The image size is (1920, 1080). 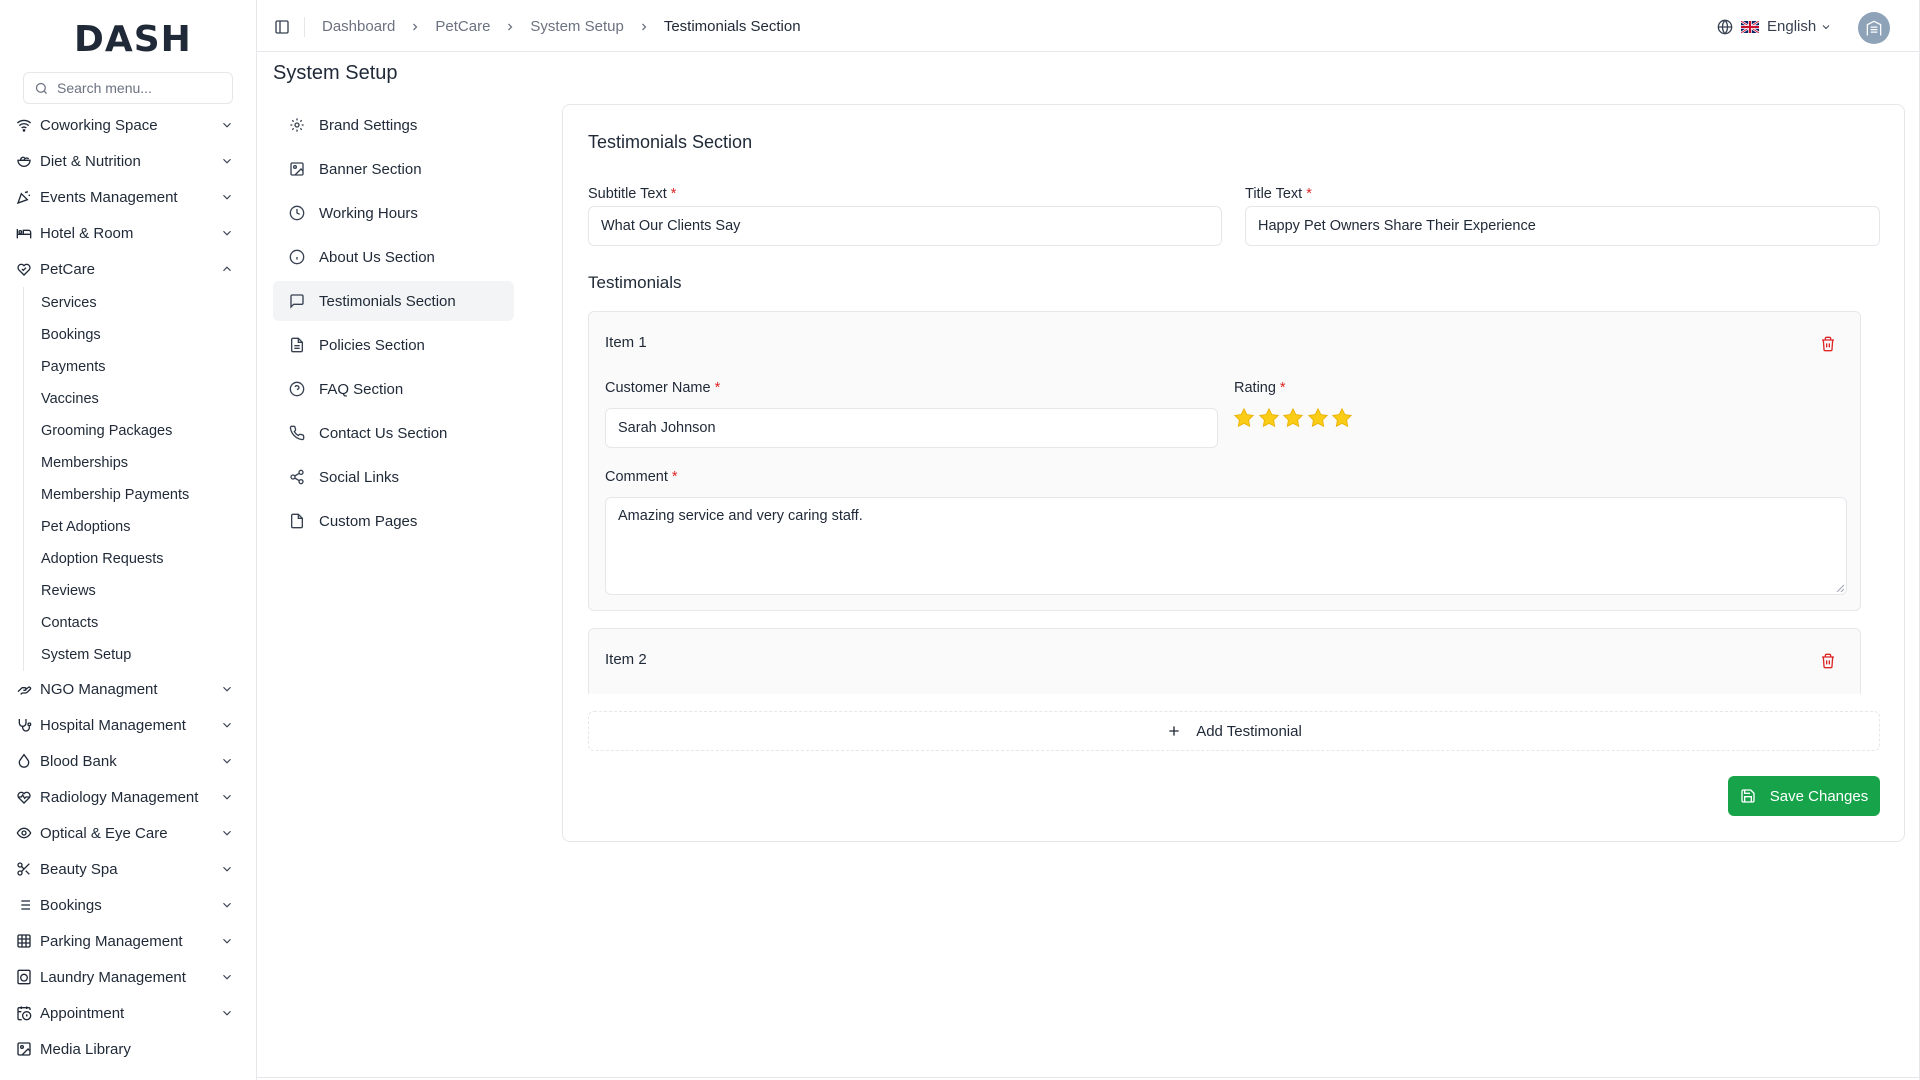 I want to click on eye-icon, so click(x=24, y=833).